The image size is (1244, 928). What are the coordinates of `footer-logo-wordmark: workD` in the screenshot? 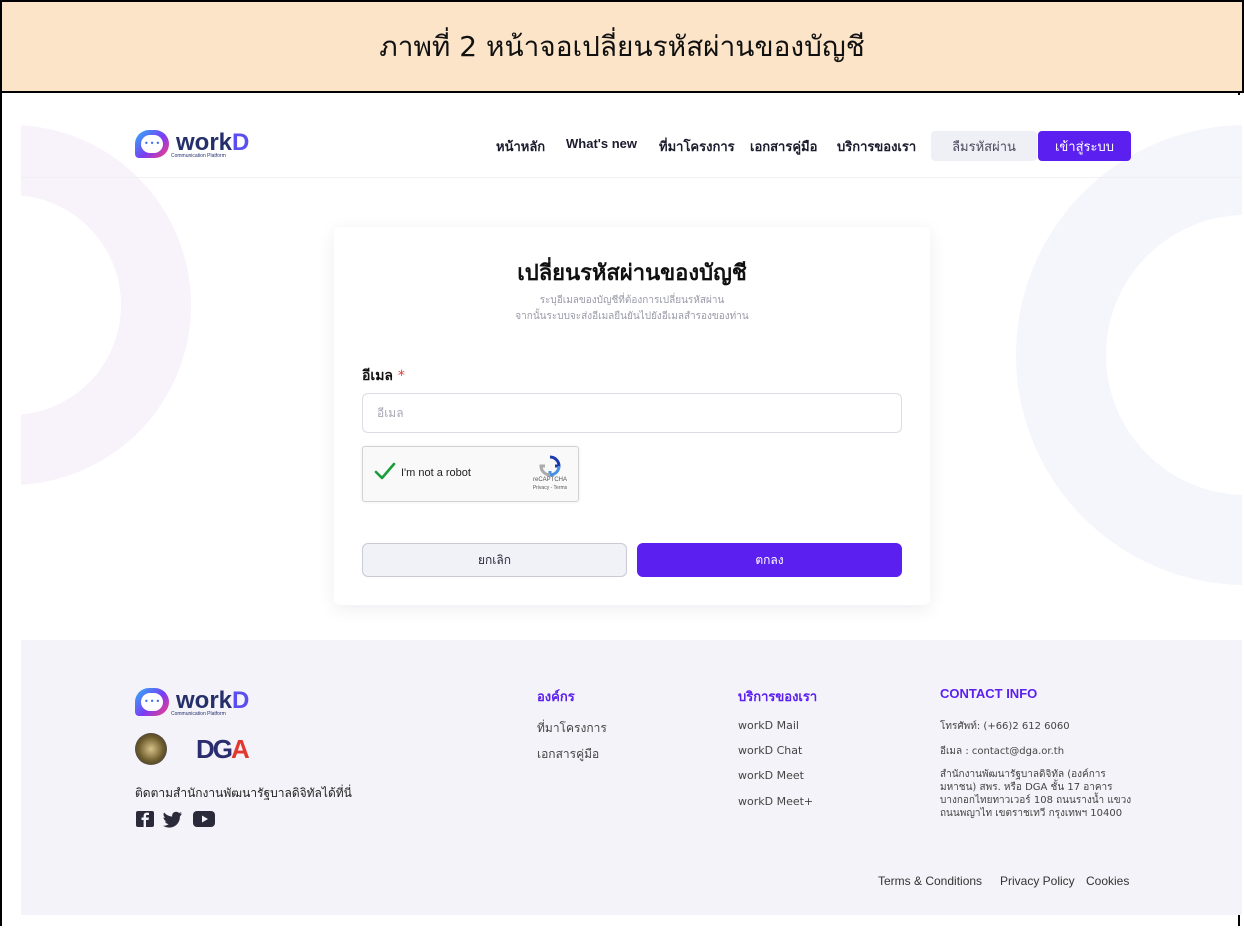 It's located at (213, 700).